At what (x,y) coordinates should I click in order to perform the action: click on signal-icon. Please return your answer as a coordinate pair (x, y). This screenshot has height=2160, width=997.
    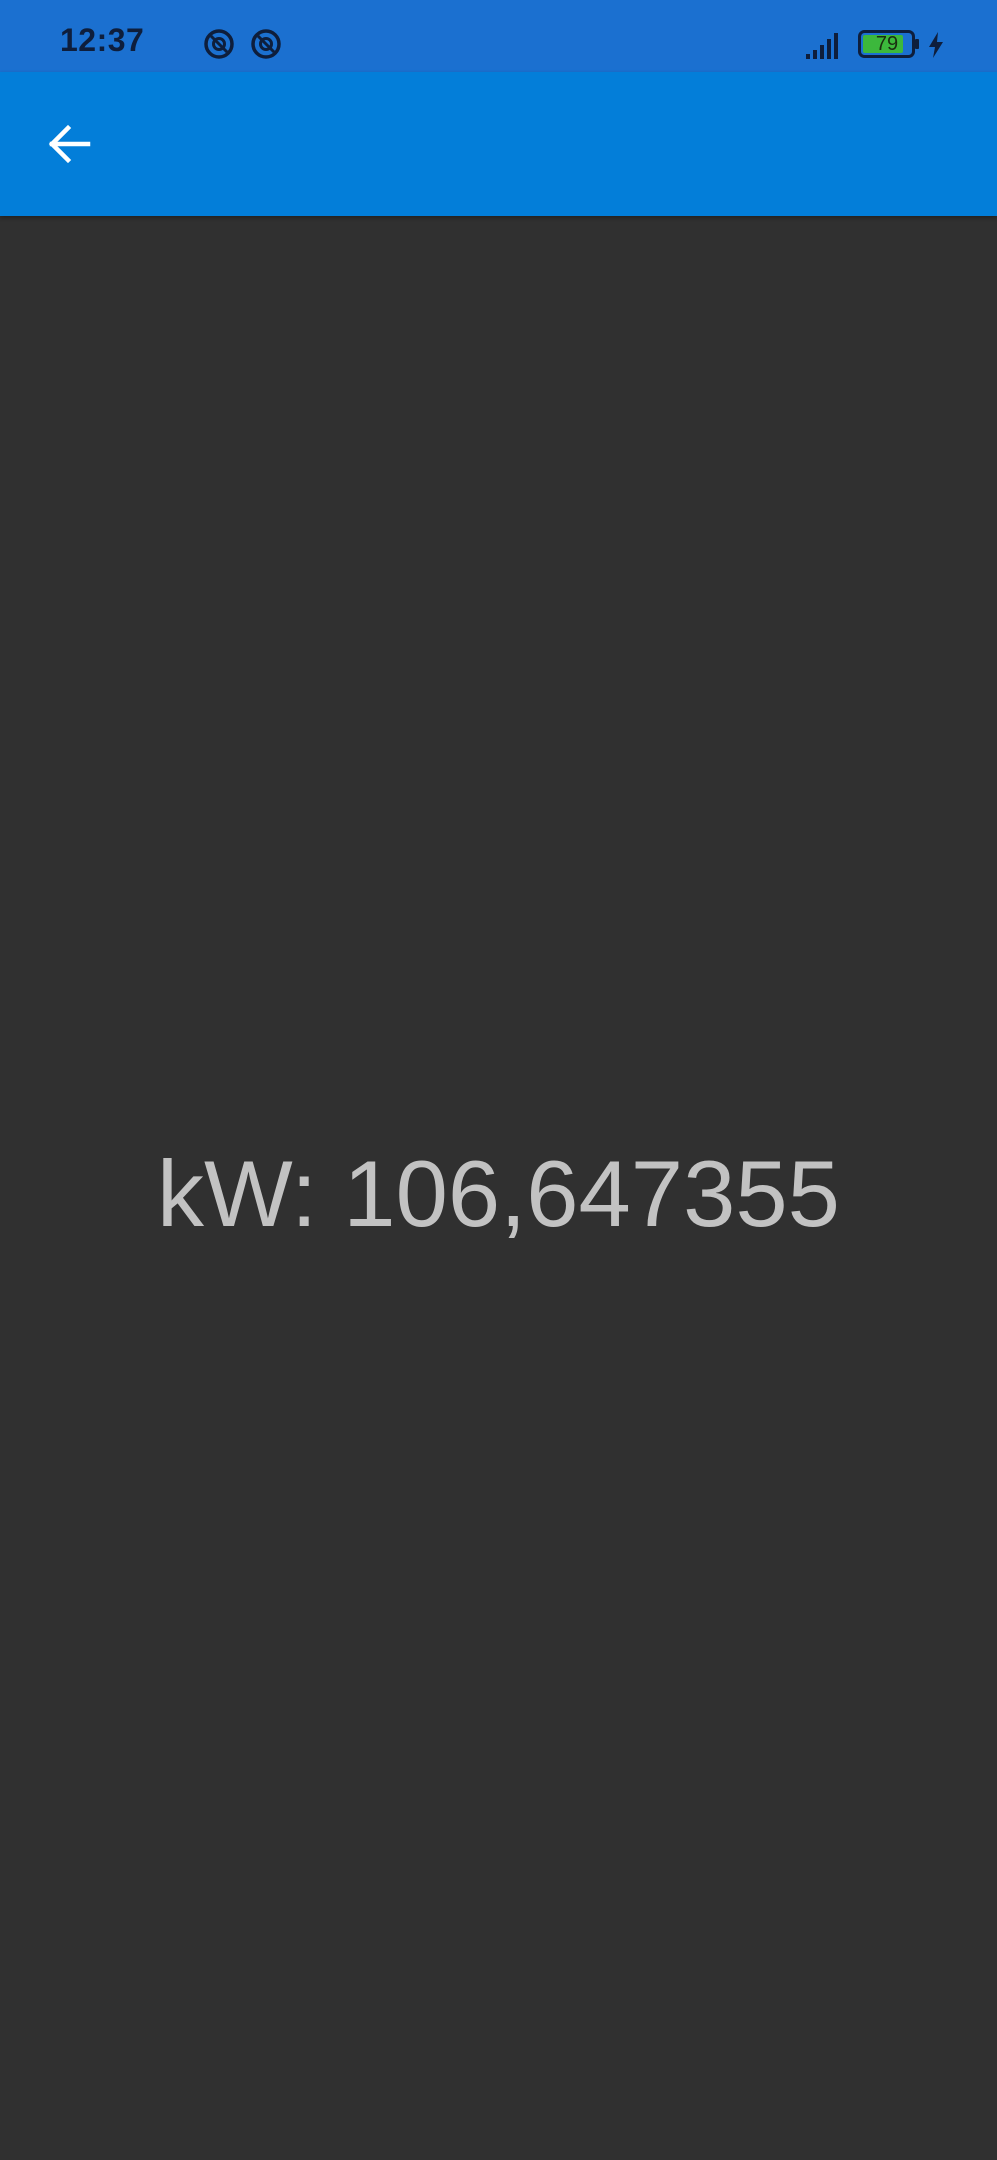
    Looking at the image, I should click on (822, 46).